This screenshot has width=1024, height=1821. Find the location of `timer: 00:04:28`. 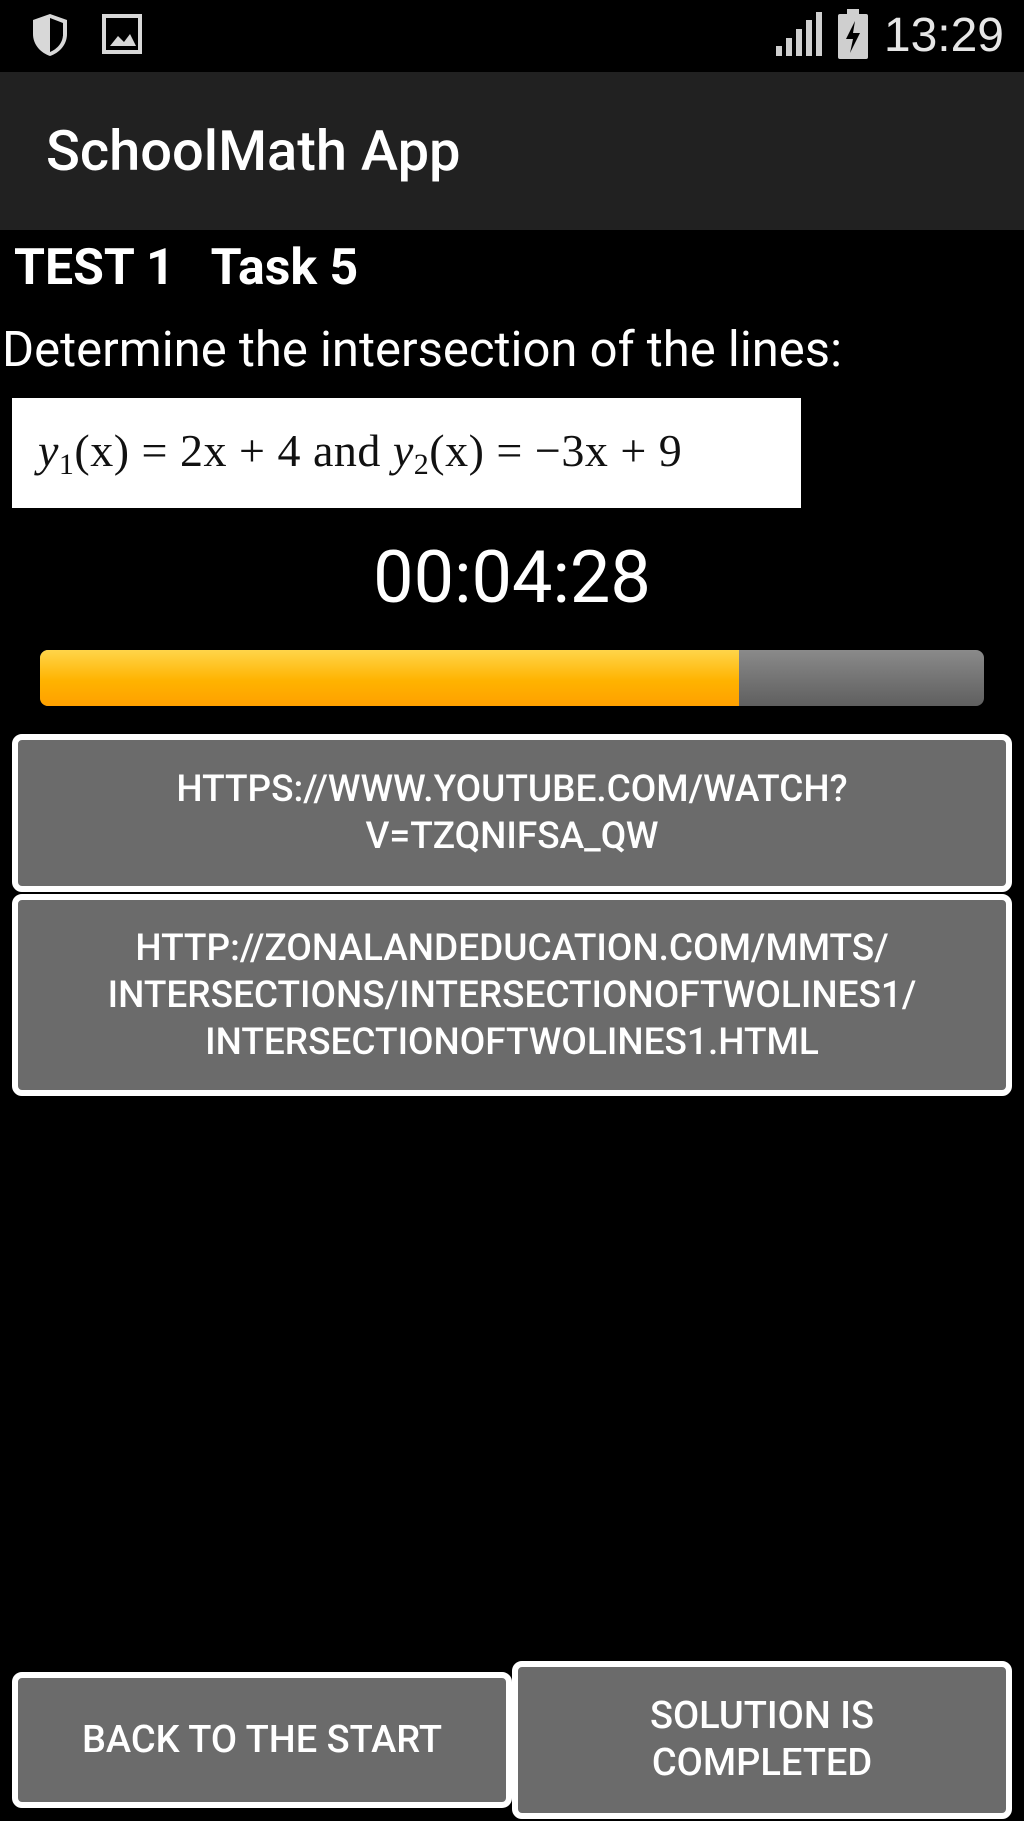

timer: 00:04:28 is located at coordinates (512, 578).